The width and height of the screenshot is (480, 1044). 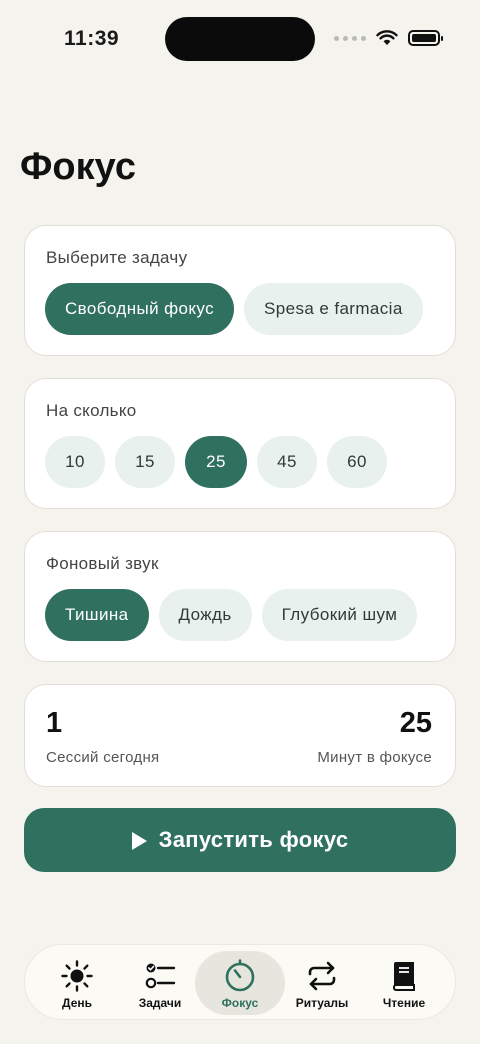 I want to click on cellular-signal-icon, so click(x=350, y=38).